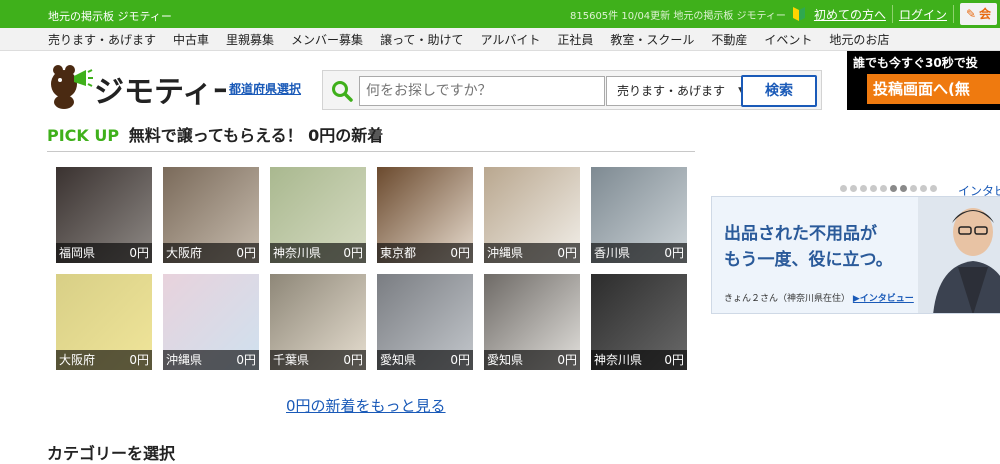  Describe the element at coordinates (110, 16) in the screenshot. I see `site-tagline: 地元の掲示板 ジモティー` at that location.